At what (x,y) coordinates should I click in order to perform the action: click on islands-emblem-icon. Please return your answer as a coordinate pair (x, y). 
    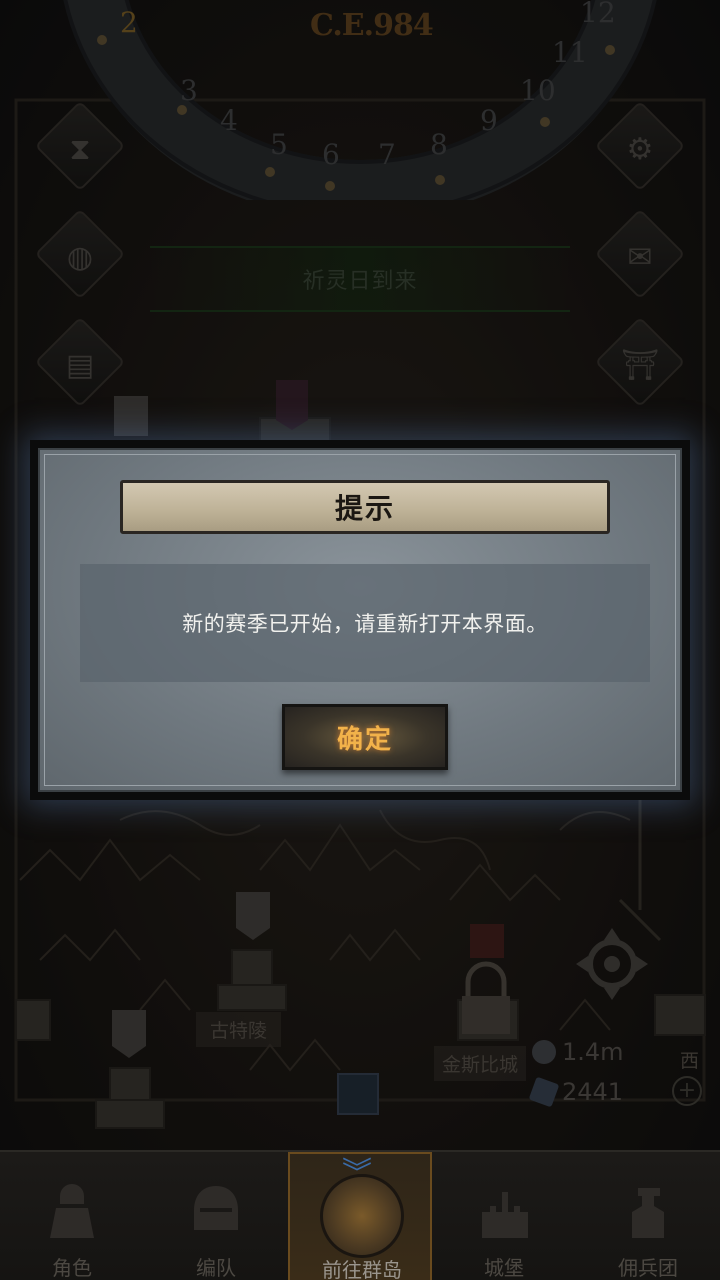
    Looking at the image, I should click on (362, 1216).